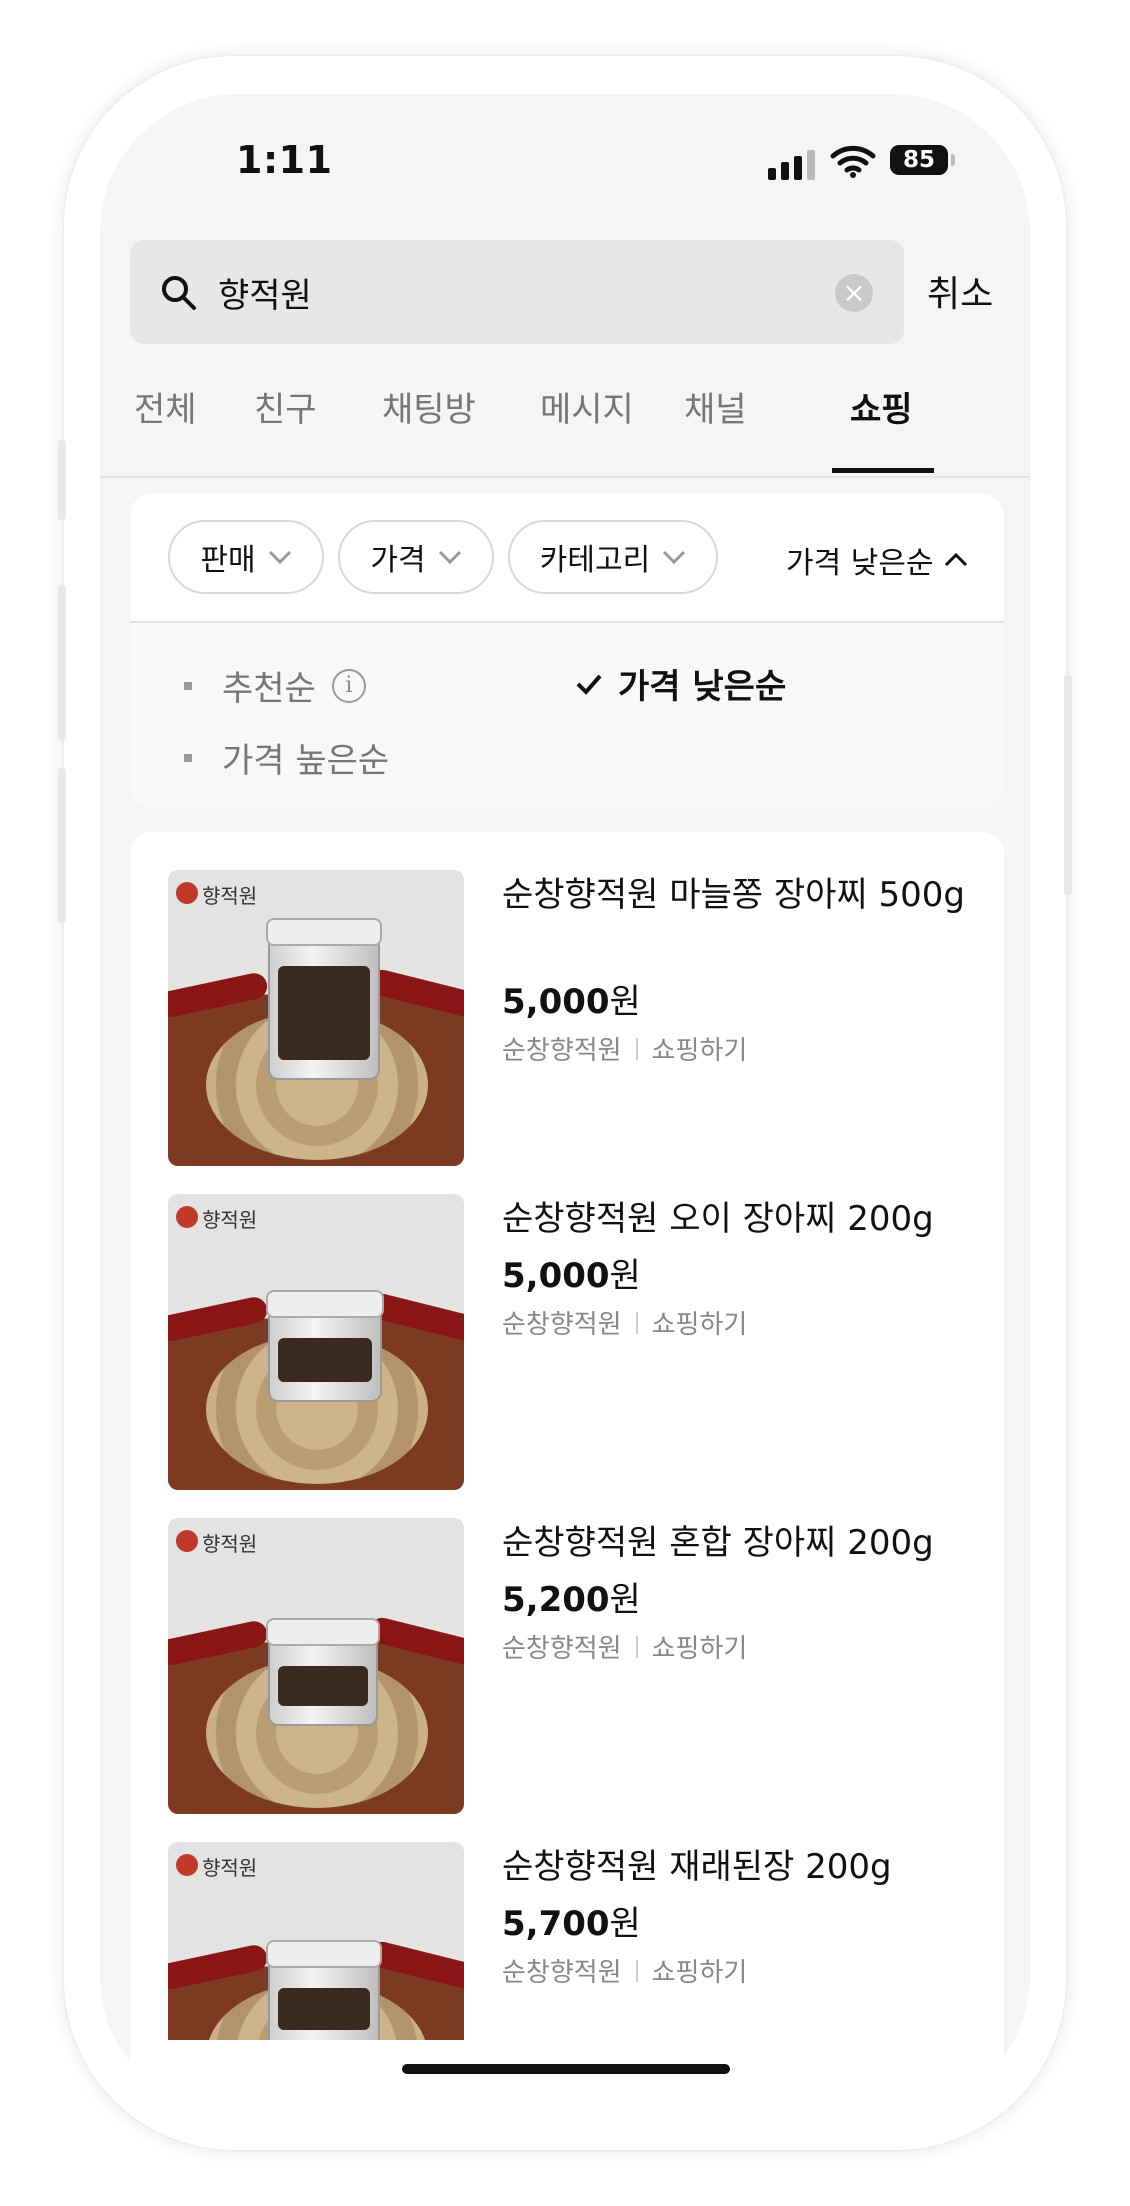 This screenshot has width=1130, height=2206. Describe the element at coordinates (737, 1543) in the screenshot. I see `product-name: 순창향적원 혼합 장아찌 200g` at that location.